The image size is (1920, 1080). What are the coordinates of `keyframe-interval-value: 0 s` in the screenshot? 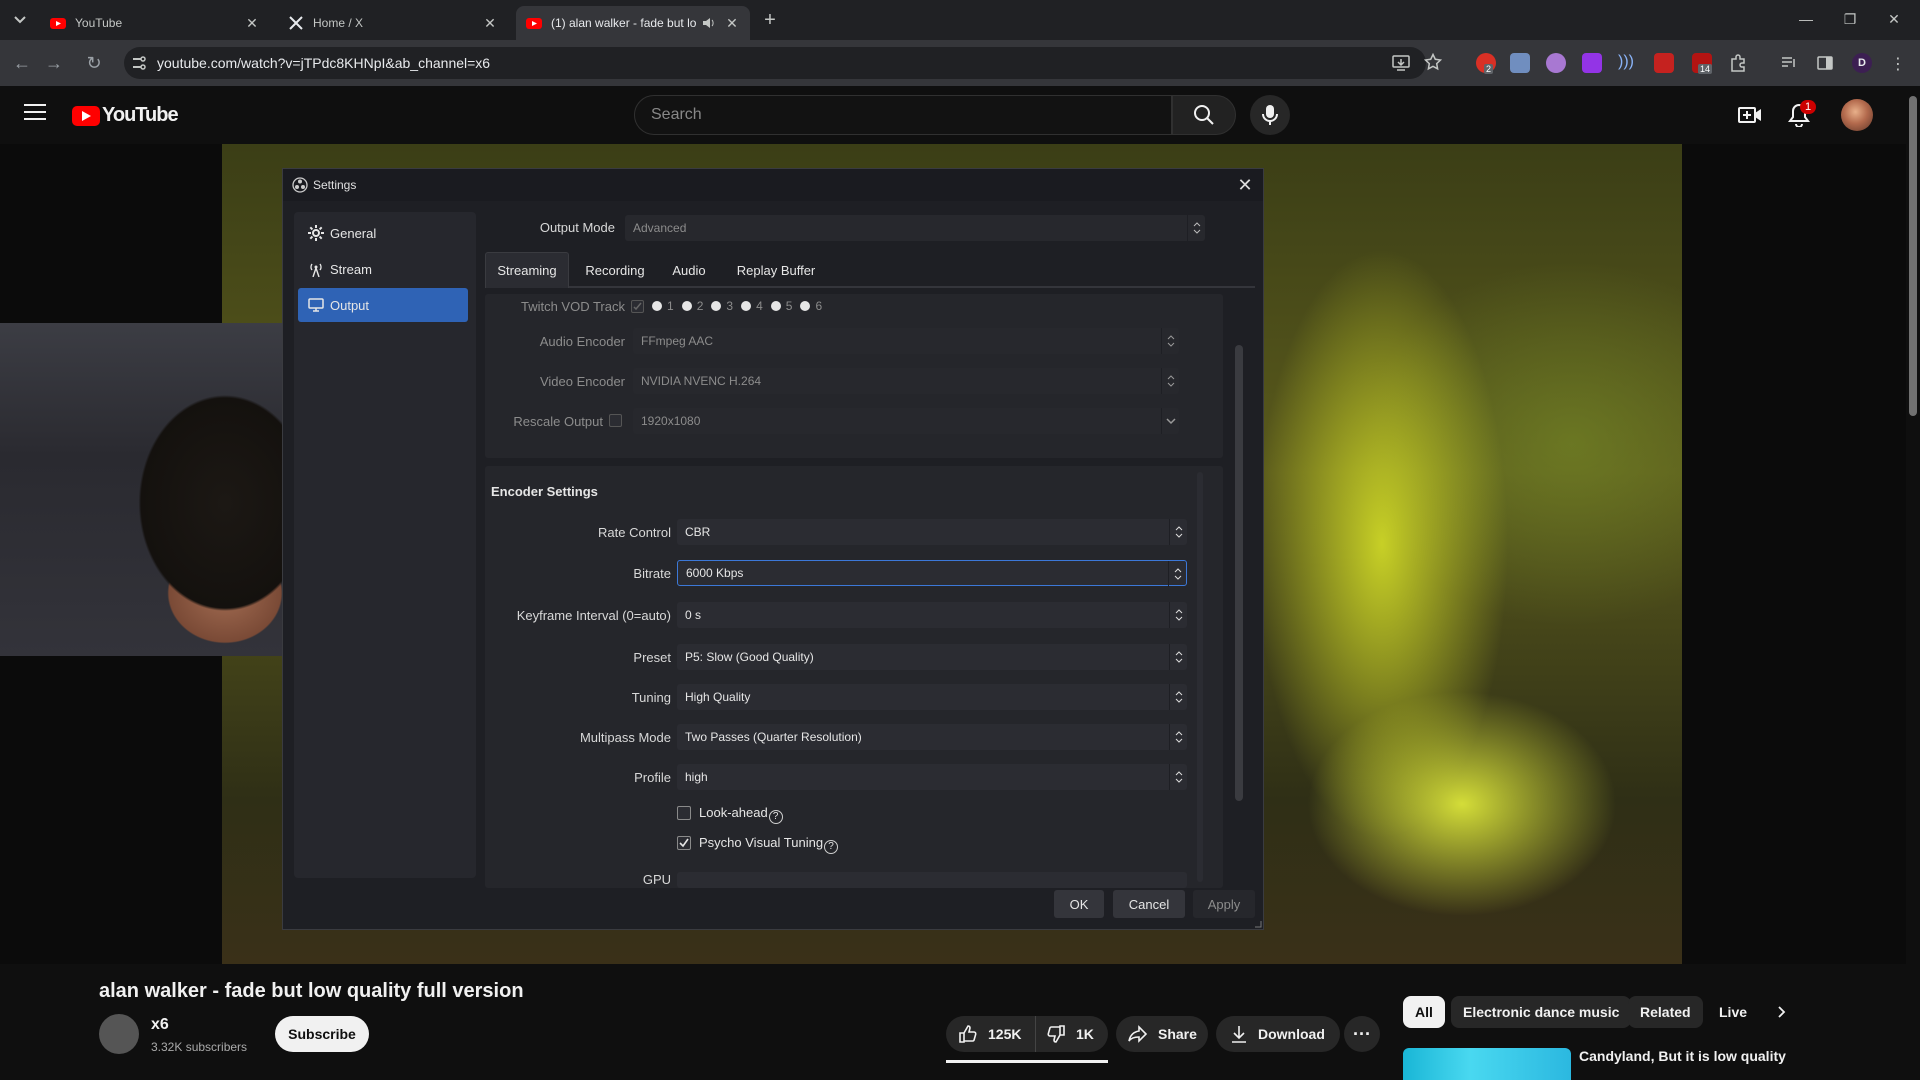 It's located at (693, 615).